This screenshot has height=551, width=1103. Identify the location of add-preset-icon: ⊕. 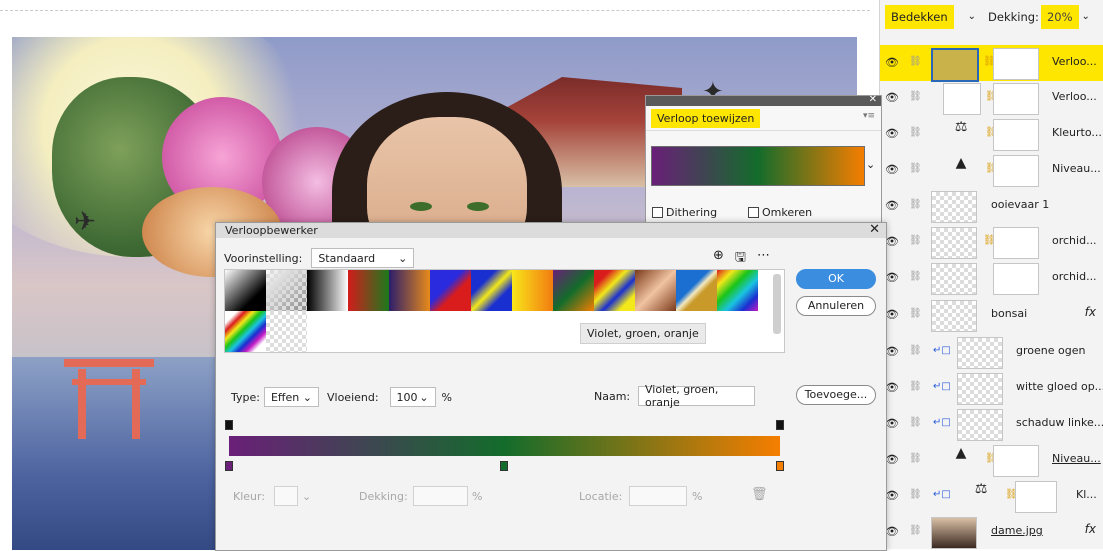
(718, 259).